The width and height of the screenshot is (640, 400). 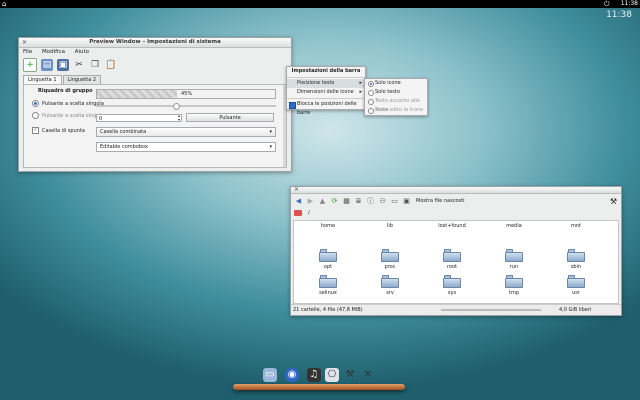 I want to click on menu-item-lock-toolbars: Blocca le posizioni delle barre, so click(x=326, y=108).